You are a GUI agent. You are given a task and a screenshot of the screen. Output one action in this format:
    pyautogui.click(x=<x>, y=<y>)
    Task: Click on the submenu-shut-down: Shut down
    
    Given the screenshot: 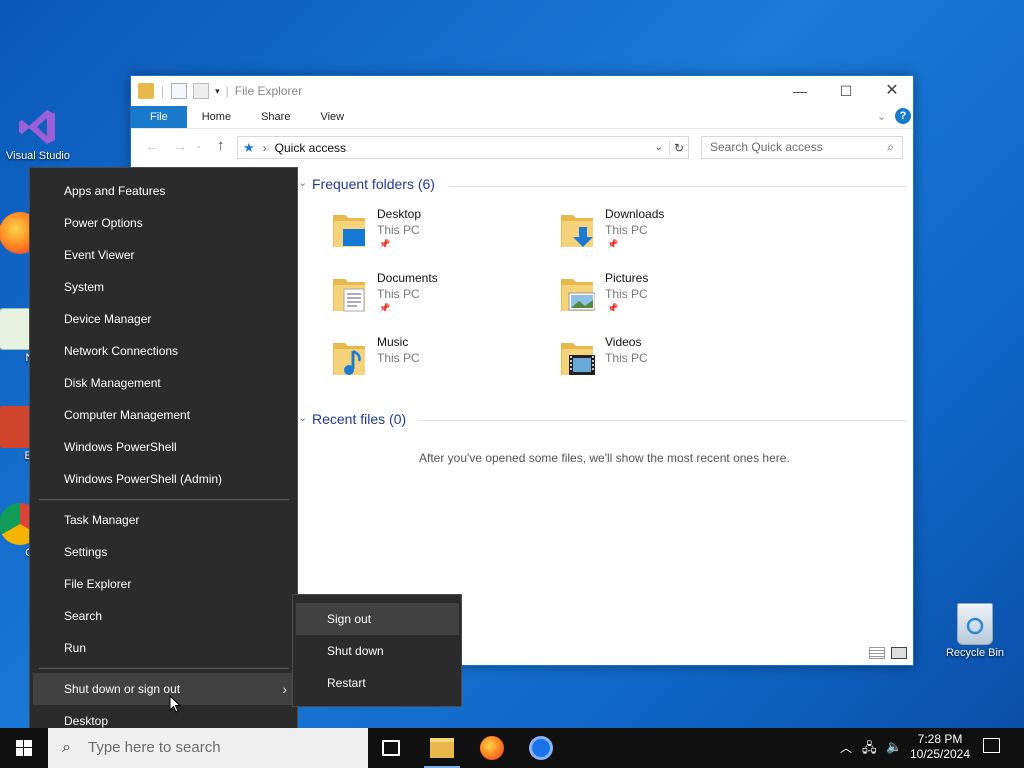 What is the action you would take?
    pyautogui.click(x=377, y=651)
    